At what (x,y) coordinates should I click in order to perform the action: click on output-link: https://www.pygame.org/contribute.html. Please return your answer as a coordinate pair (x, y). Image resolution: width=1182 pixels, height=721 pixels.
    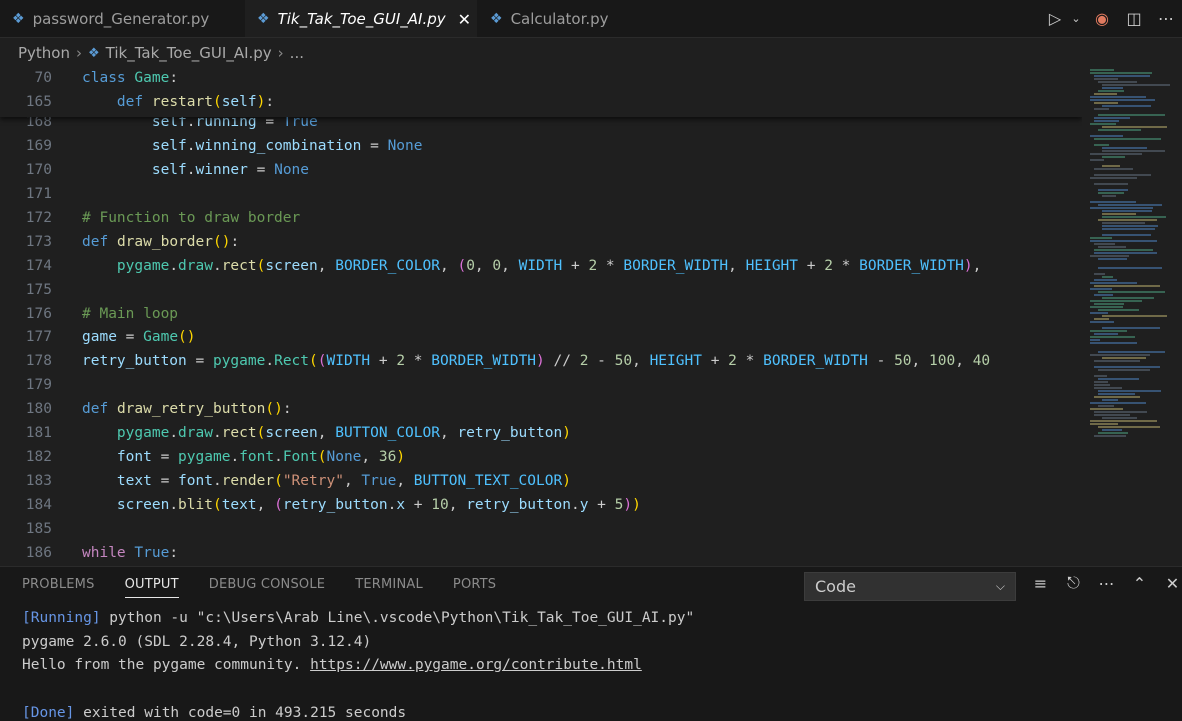
    Looking at the image, I should click on (476, 665).